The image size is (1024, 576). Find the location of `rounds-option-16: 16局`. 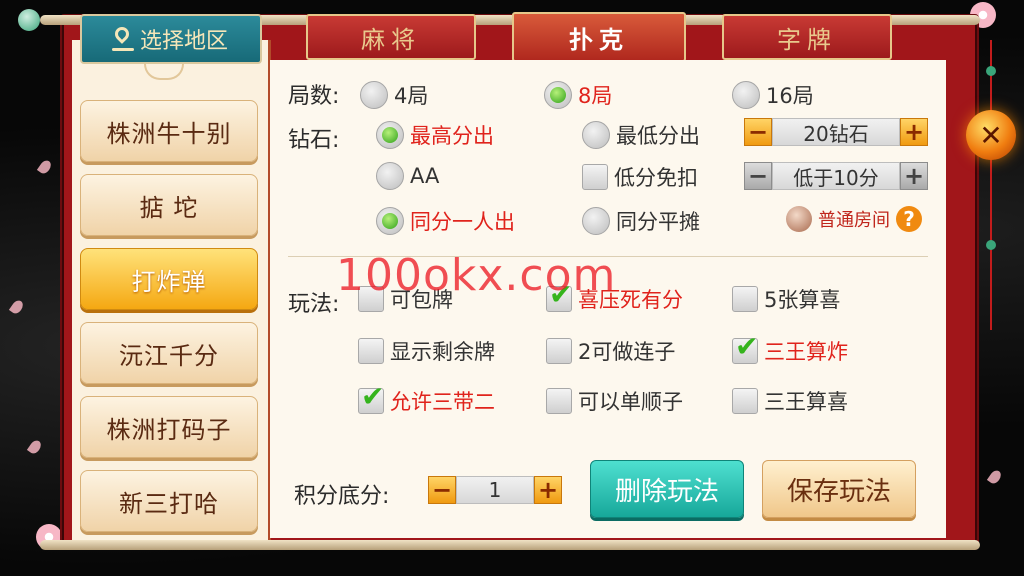

rounds-option-16: 16局 is located at coordinates (773, 95).